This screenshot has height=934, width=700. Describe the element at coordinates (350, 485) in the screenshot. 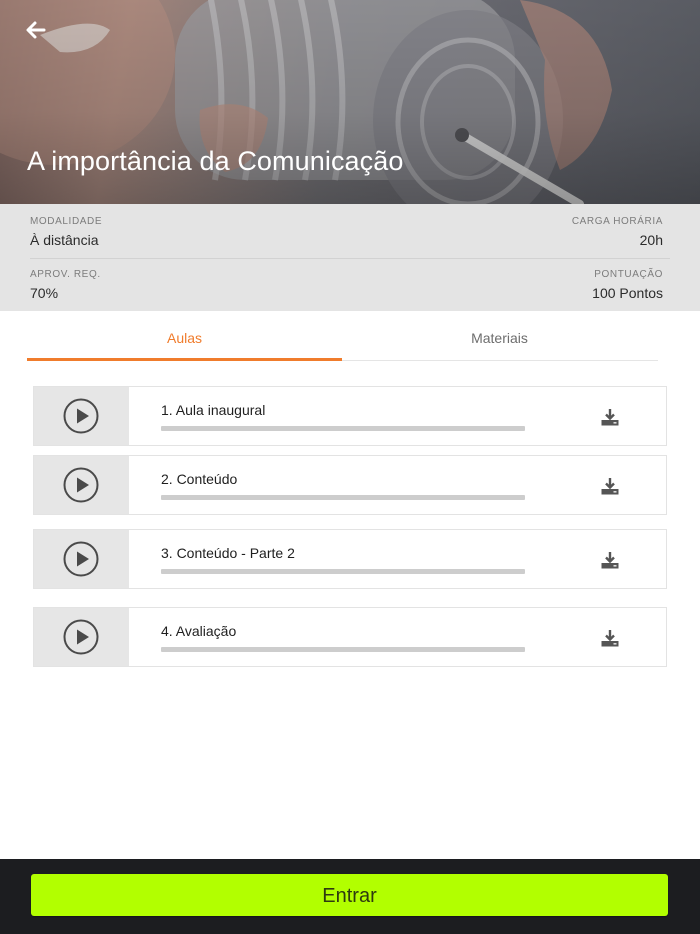

I see `lesson-item: 2. Conteúdo` at that location.